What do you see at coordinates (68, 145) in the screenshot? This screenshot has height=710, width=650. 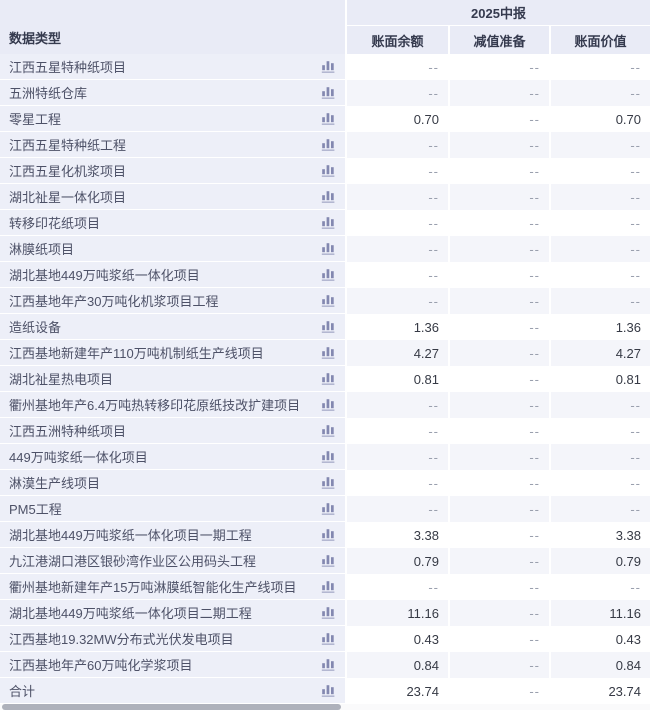 I see `project-name: 江西五星特种纸工程` at bounding box center [68, 145].